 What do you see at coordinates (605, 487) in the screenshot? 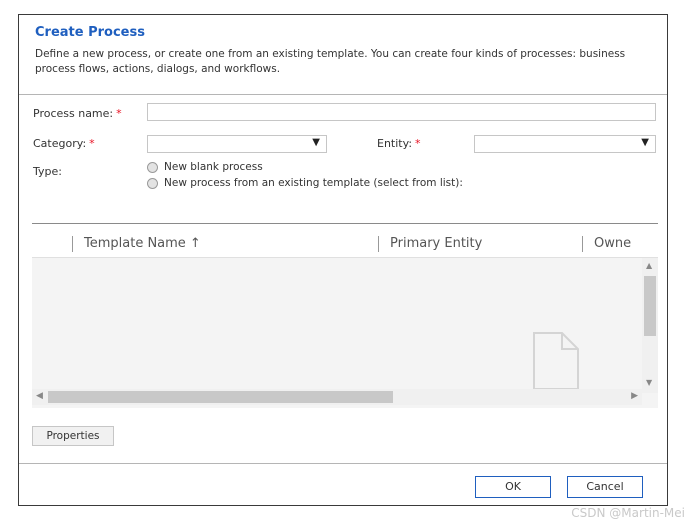
I see `cancel-button: Cancel` at bounding box center [605, 487].